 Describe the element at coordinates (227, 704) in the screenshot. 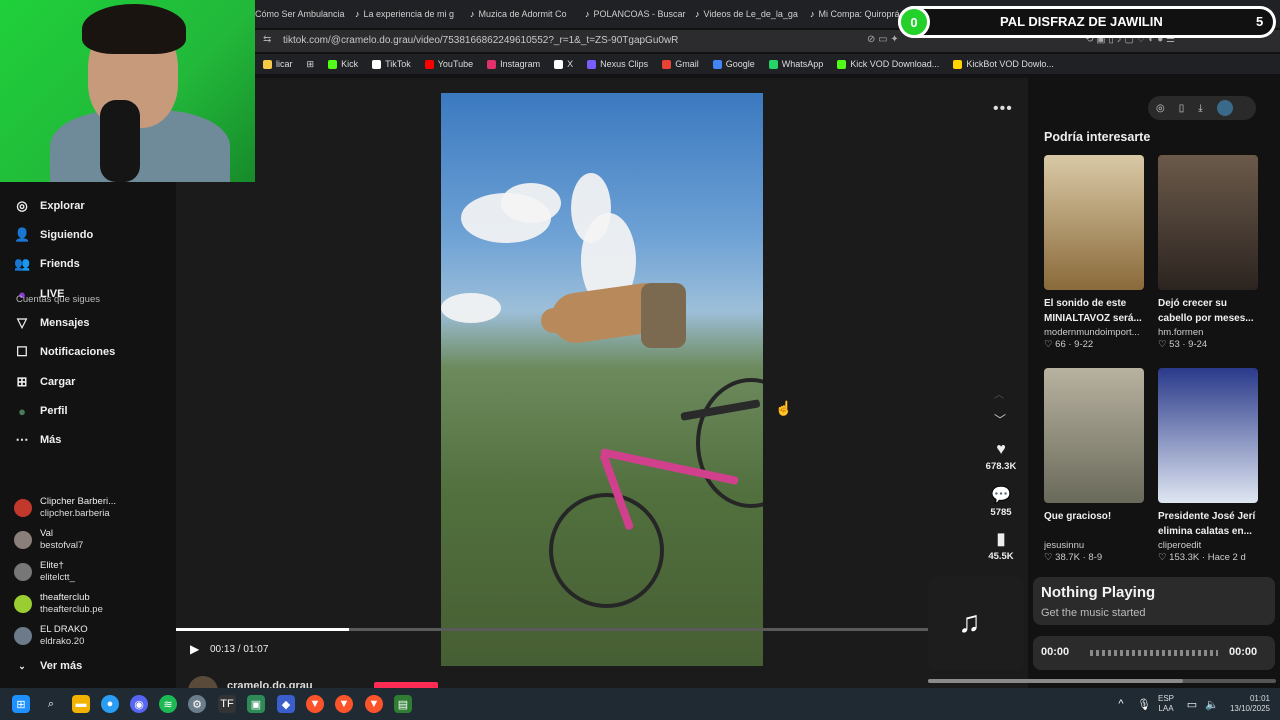

I see `app-icon: TF` at that location.